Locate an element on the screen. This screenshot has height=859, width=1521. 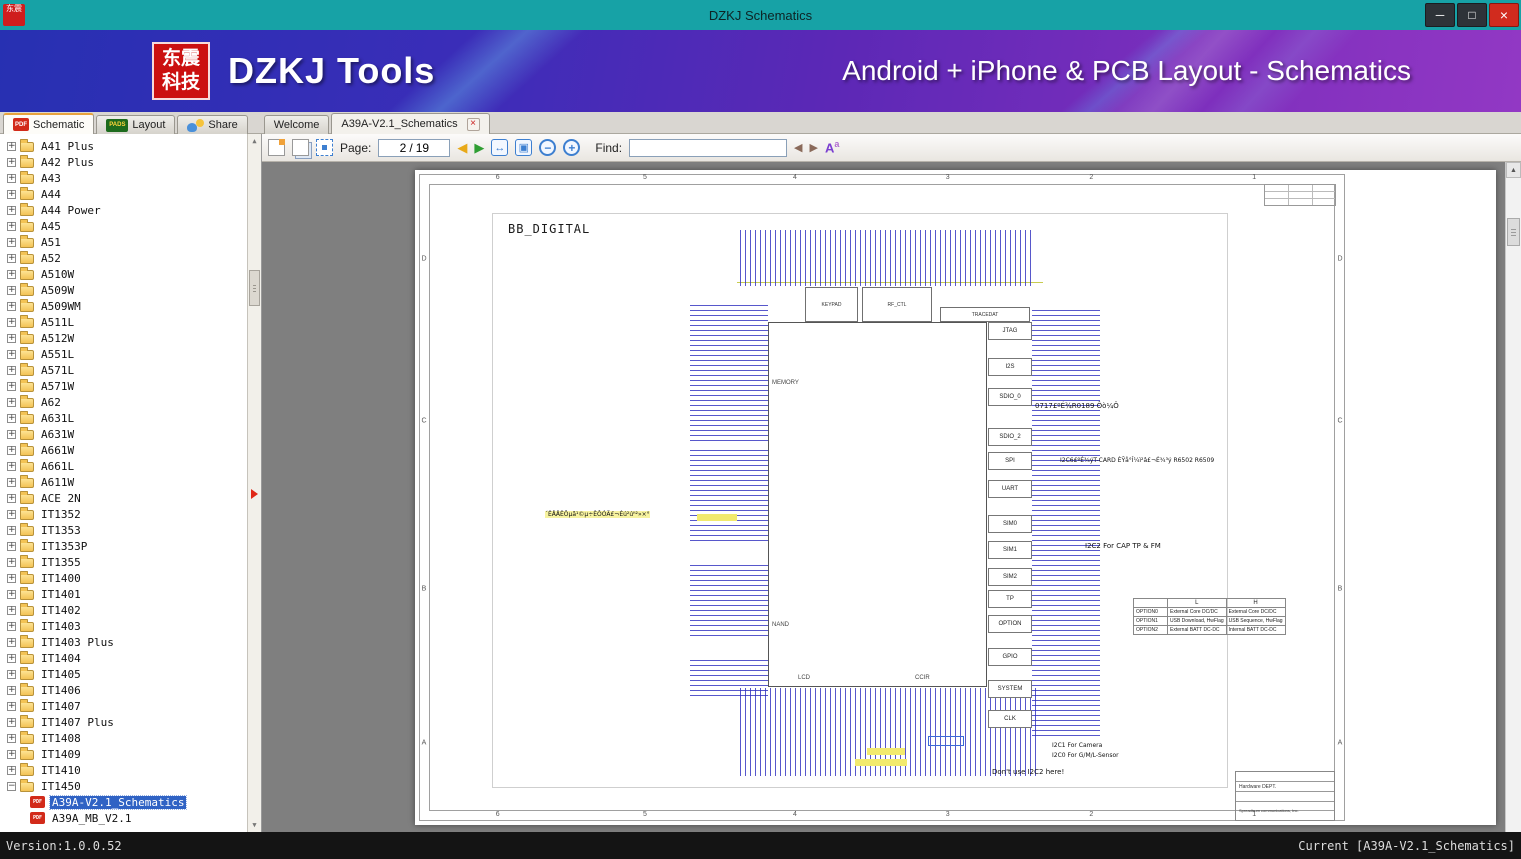
tree-folder-row: + A44 Power is located at coordinates (130, 210).